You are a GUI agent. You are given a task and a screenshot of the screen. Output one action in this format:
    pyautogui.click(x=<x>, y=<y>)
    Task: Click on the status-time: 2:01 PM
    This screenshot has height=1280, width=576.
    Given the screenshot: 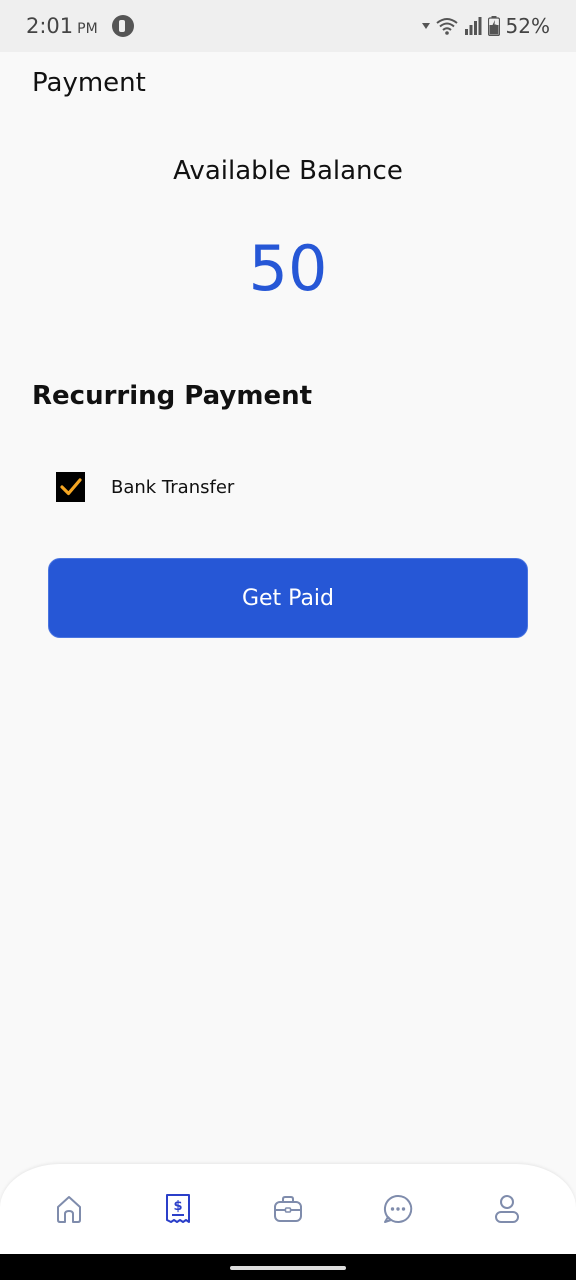 What is the action you would take?
    pyautogui.click(x=62, y=26)
    